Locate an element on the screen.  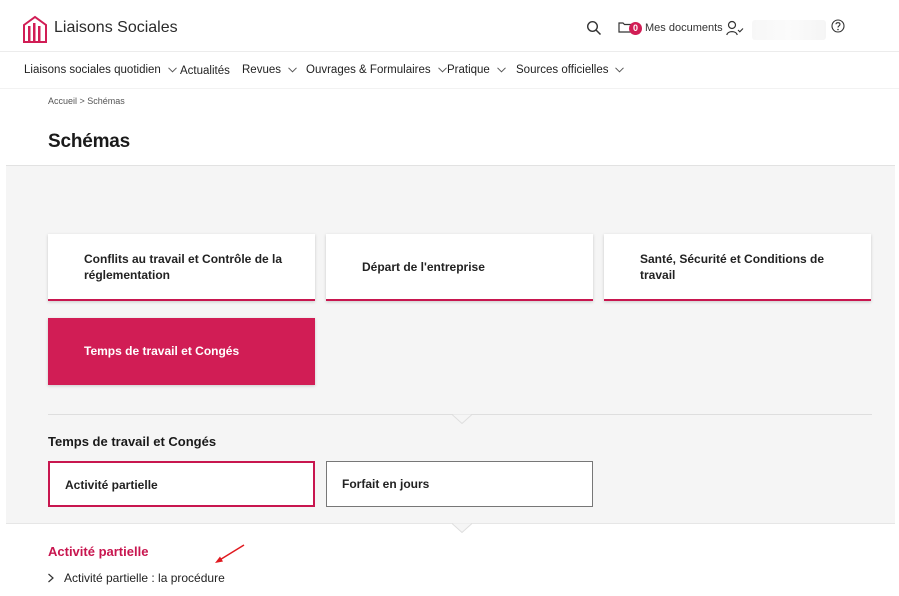
category-card-sante-securite: Santé, Sécurité et Conditions de travail is located at coordinates (737, 267).